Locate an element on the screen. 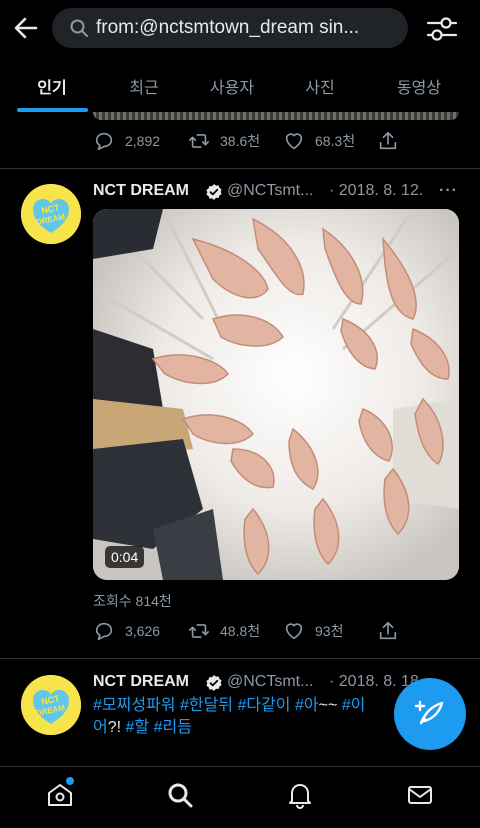 The width and height of the screenshot is (480, 828). filter-icon is located at coordinates (442, 29).